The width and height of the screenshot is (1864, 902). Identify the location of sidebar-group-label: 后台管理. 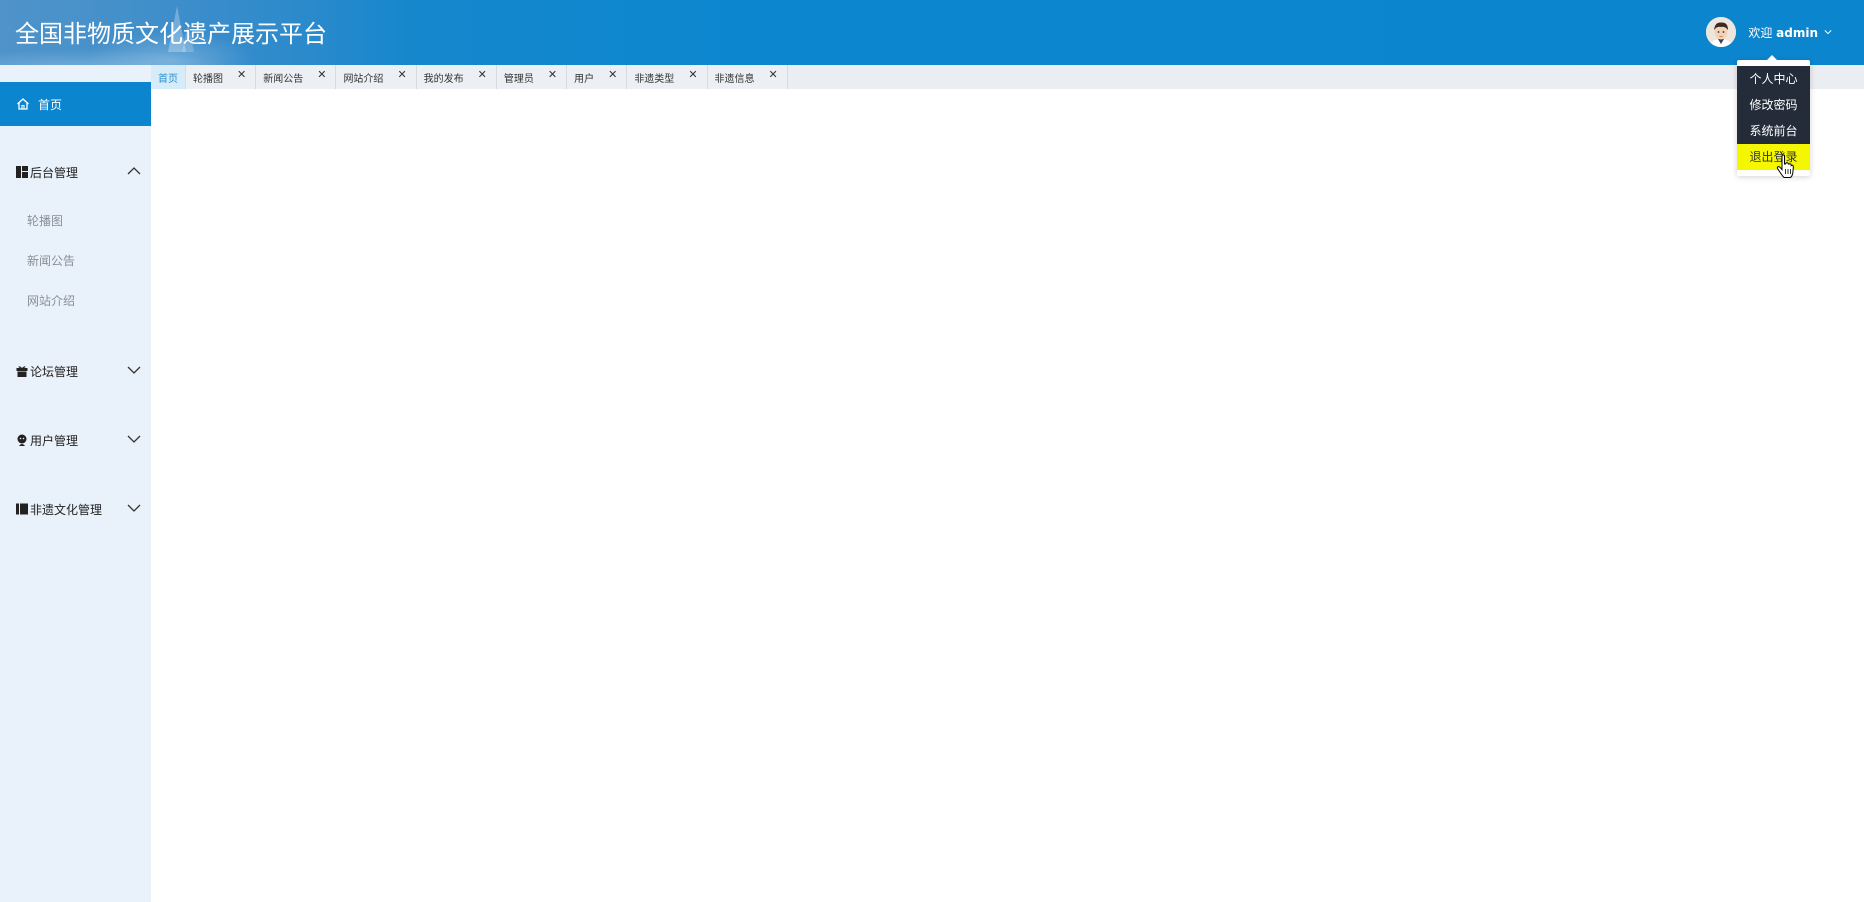
(54, 172).